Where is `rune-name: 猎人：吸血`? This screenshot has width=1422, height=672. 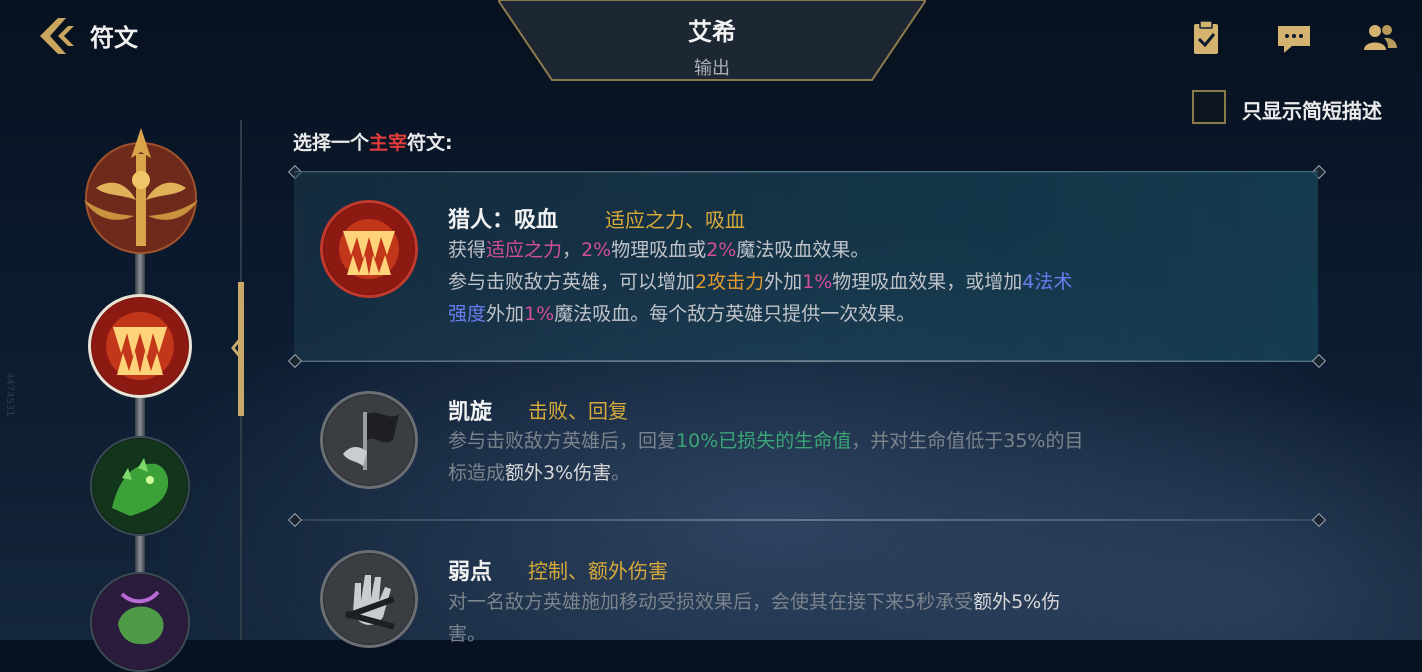 rune-name: 猎人：吸血 is located at coordinates (503, 220).